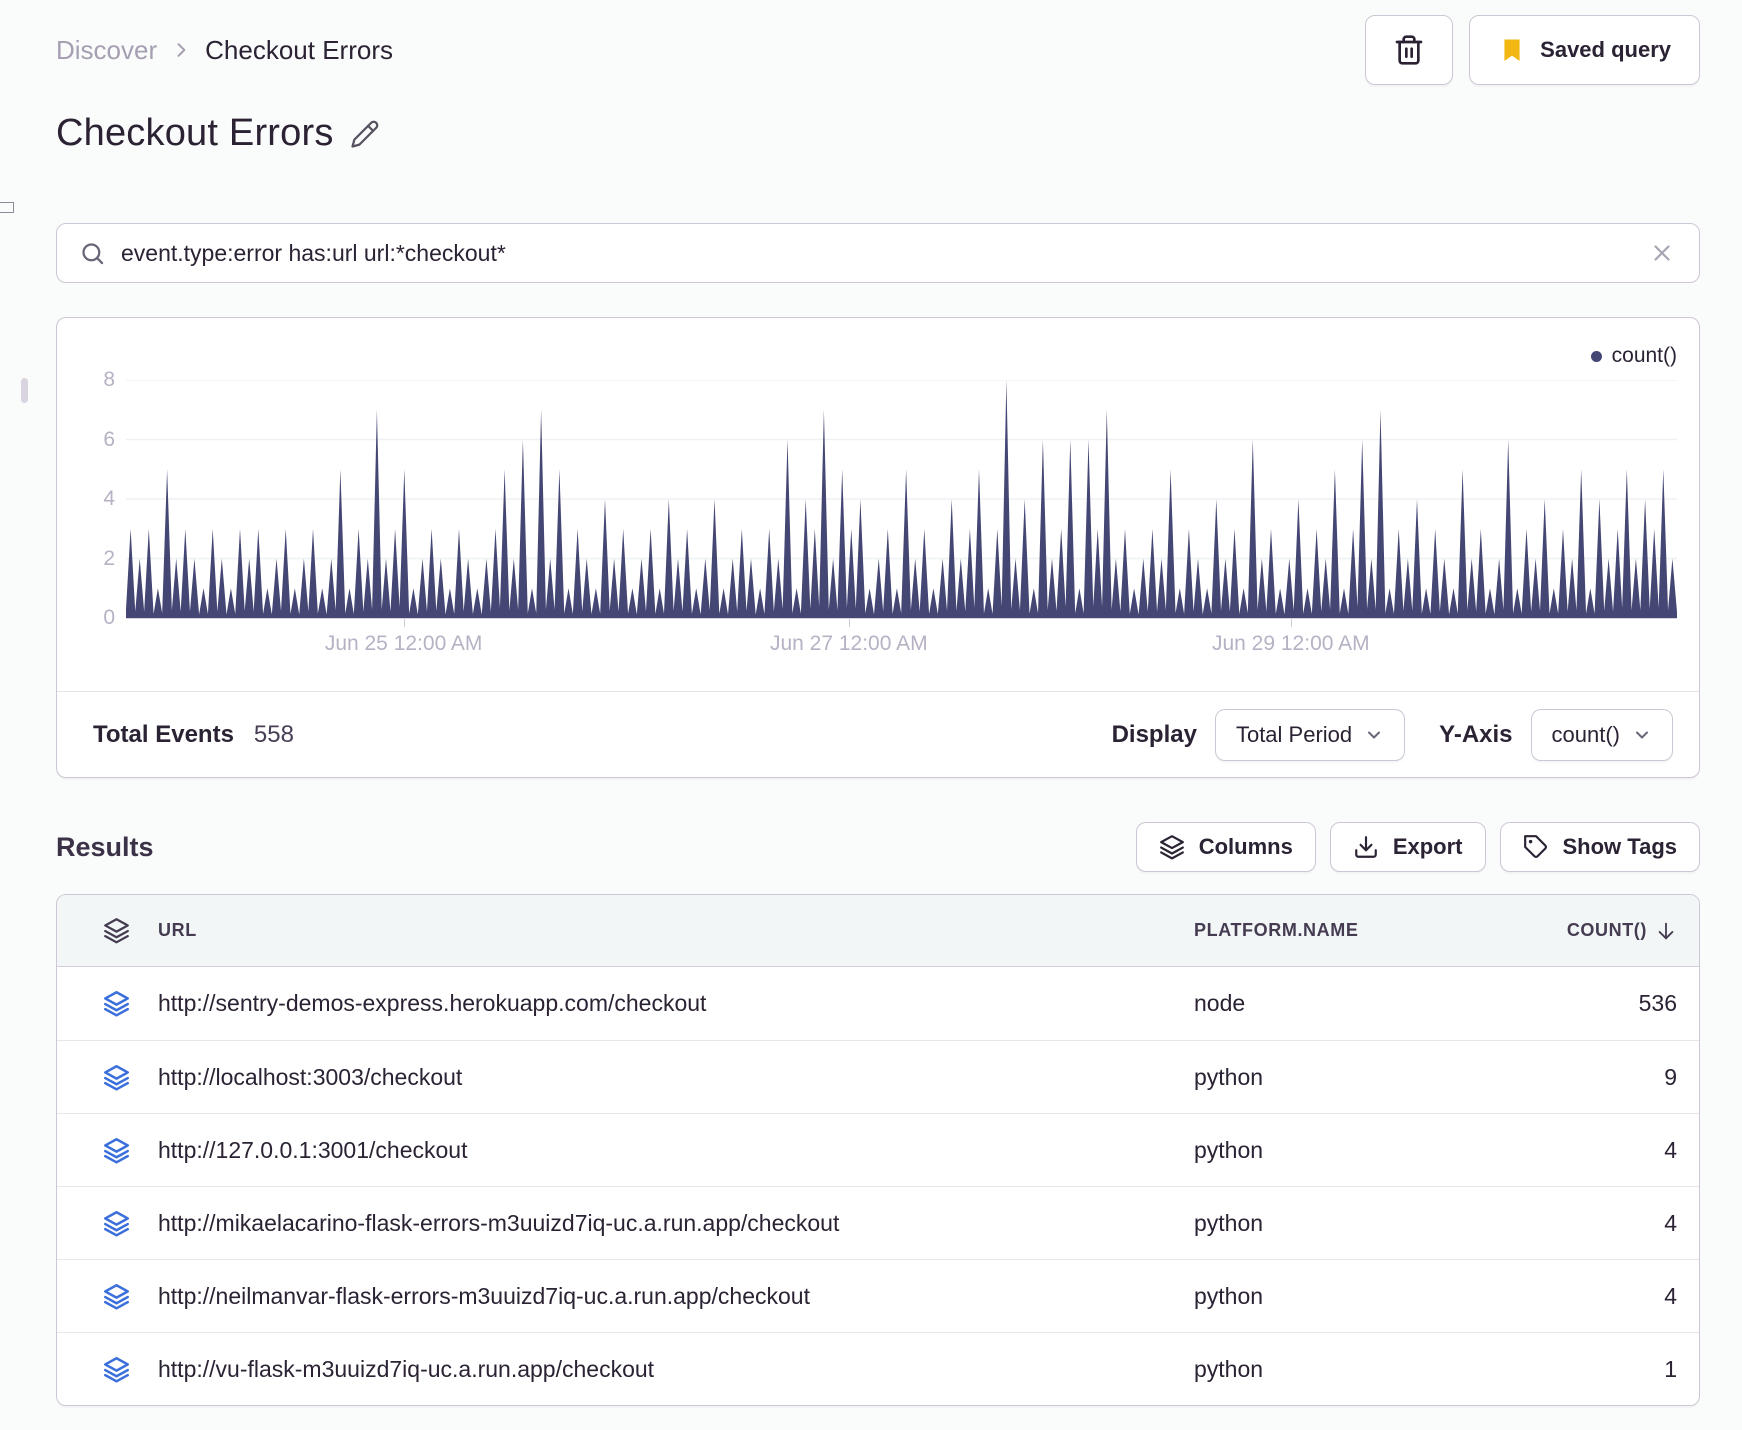 This screenshot has width=1742, height=1430. Describe the element at coordinates (109, 617) in the screenshot. I see `y-axis-label: 0` at that location.